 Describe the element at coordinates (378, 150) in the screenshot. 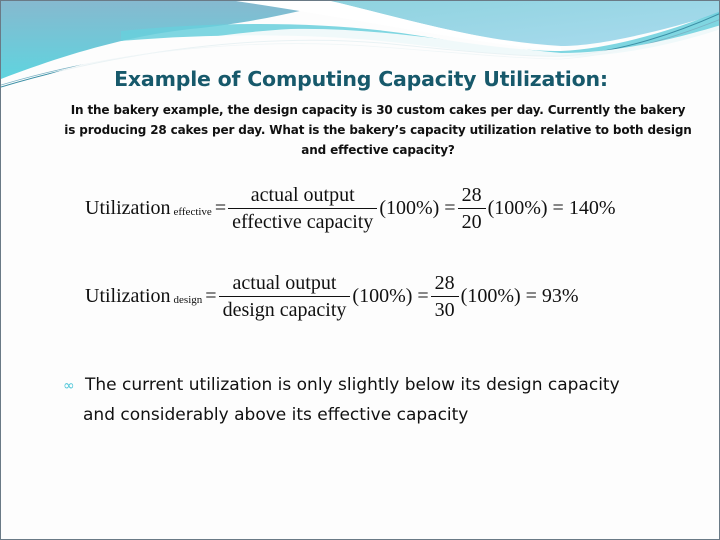

I see `problem-line: and effective capacity?` at that location.